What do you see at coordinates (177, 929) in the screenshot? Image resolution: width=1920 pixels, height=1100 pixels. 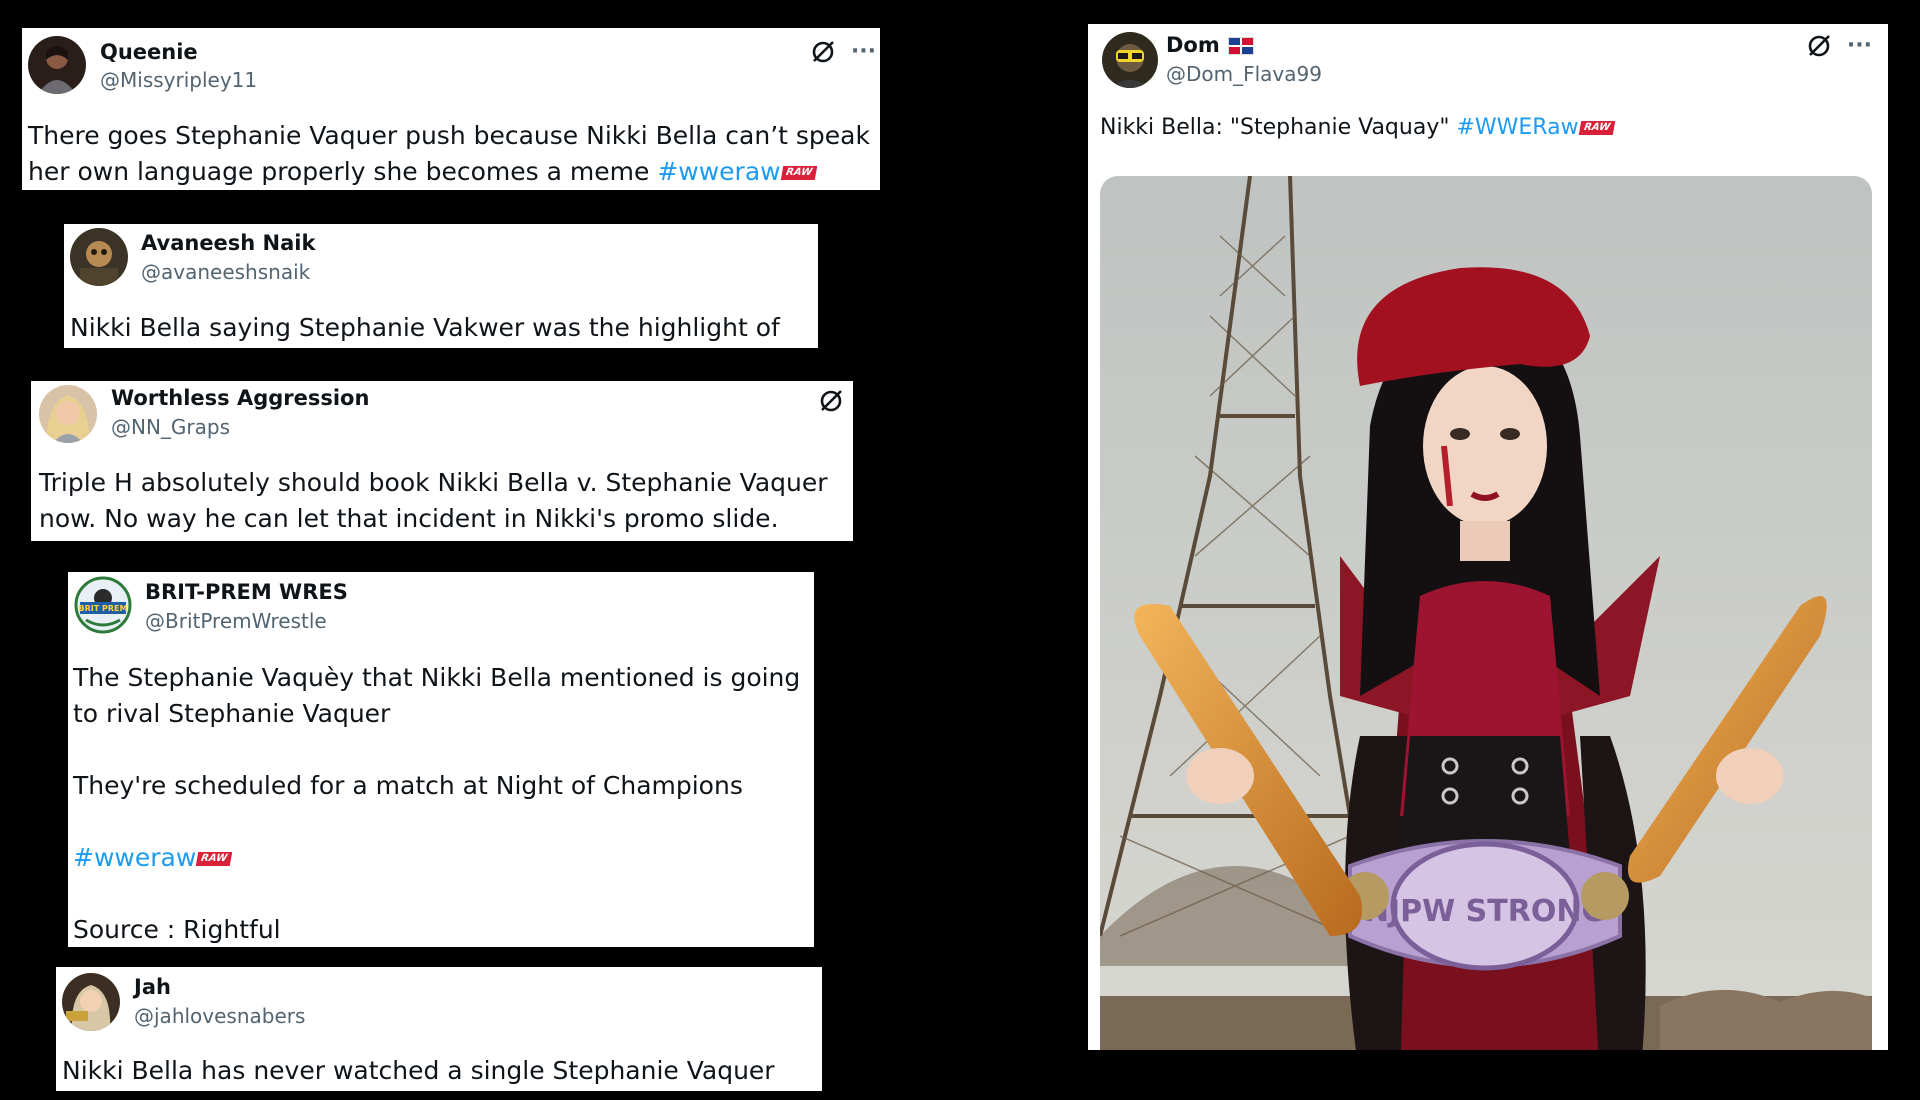 I see `tweet-body: Source : Rightful` at bounding box center [177, 929].